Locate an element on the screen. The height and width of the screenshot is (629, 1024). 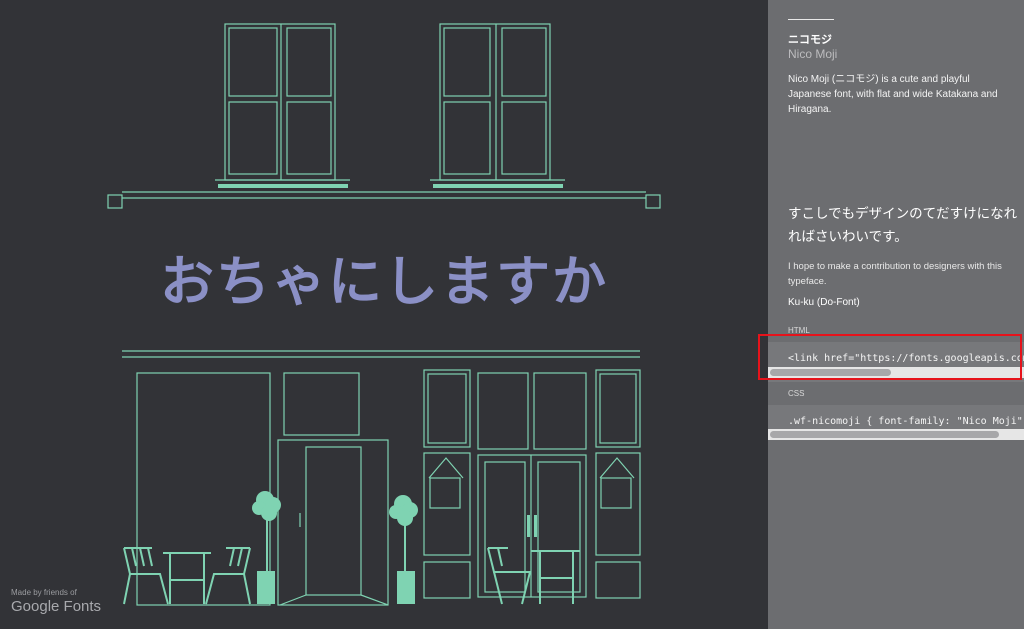
html-code-scrollbar-thumb is located at coordinates (830, 372).